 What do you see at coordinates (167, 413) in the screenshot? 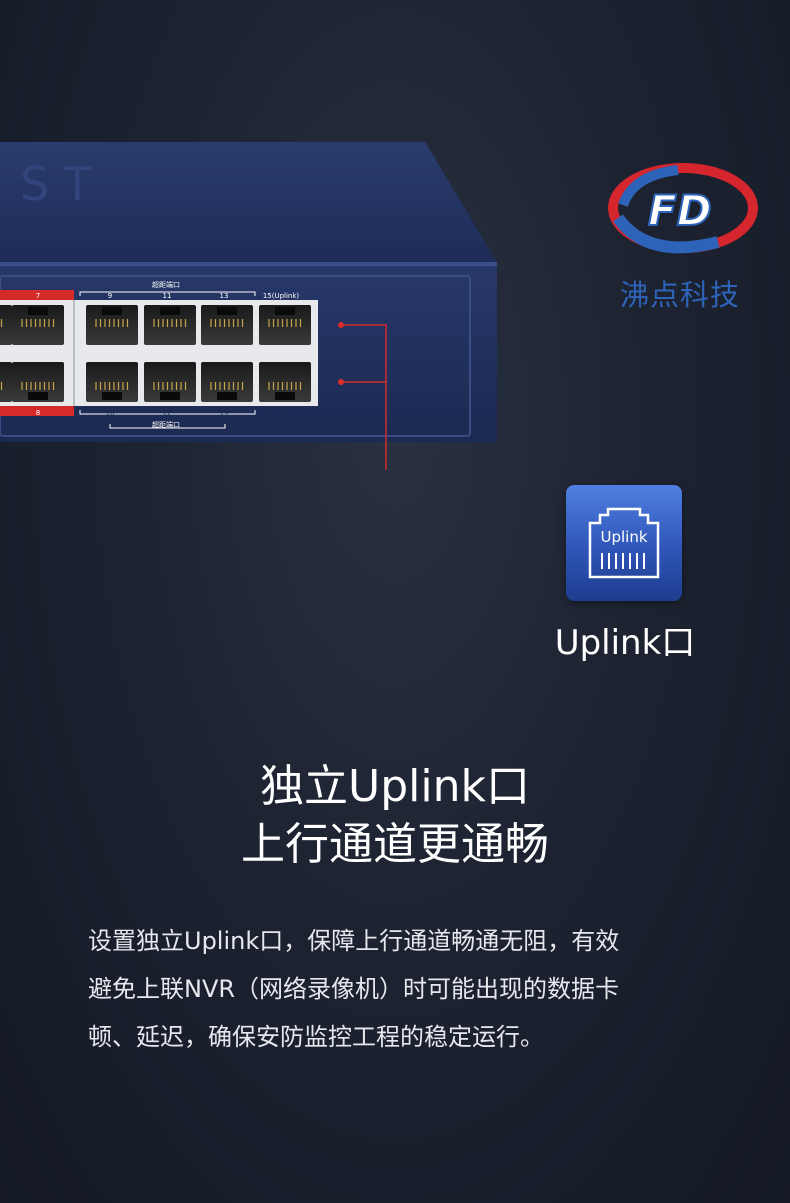
I see `port-label-bottom: 12` at bounding box center [167, 413].